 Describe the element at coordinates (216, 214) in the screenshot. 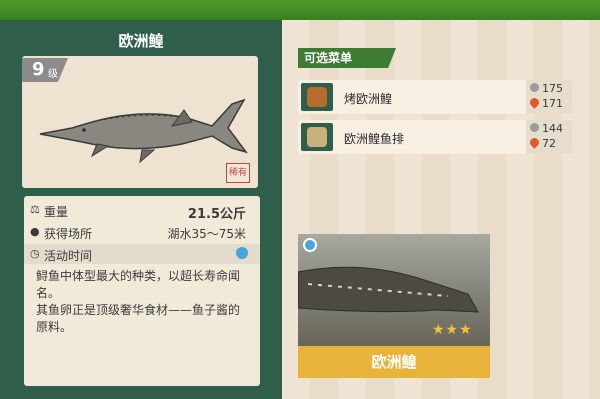

I see `weight-value: 21.5公斤` at that location.